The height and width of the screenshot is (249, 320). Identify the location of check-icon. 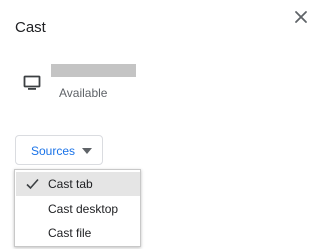
(32, 184).